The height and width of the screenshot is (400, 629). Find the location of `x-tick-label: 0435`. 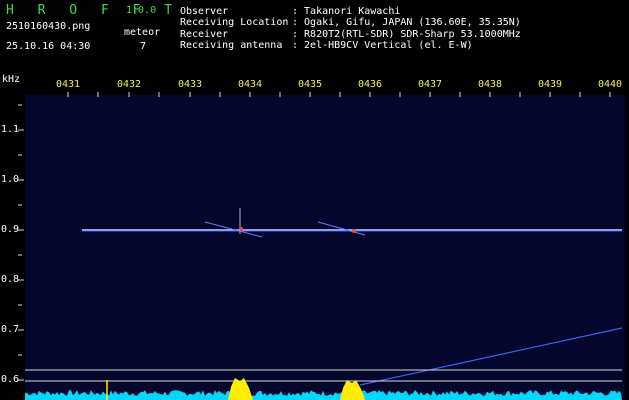

x-tick-label: 0435 is located at coordinates (310, 84).